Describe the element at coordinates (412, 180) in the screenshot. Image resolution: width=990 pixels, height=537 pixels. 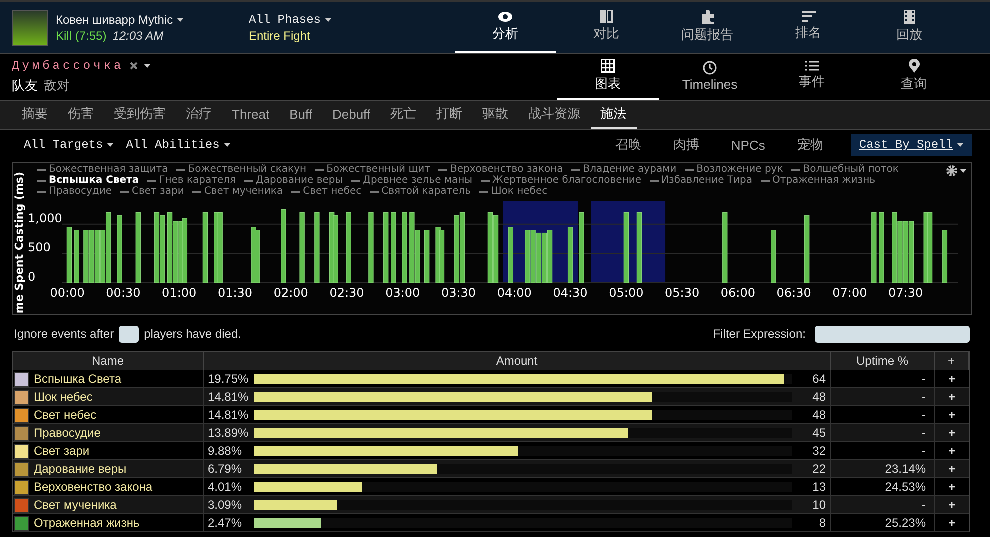
I see `legend-item: Древнее зелье маны` at that location.